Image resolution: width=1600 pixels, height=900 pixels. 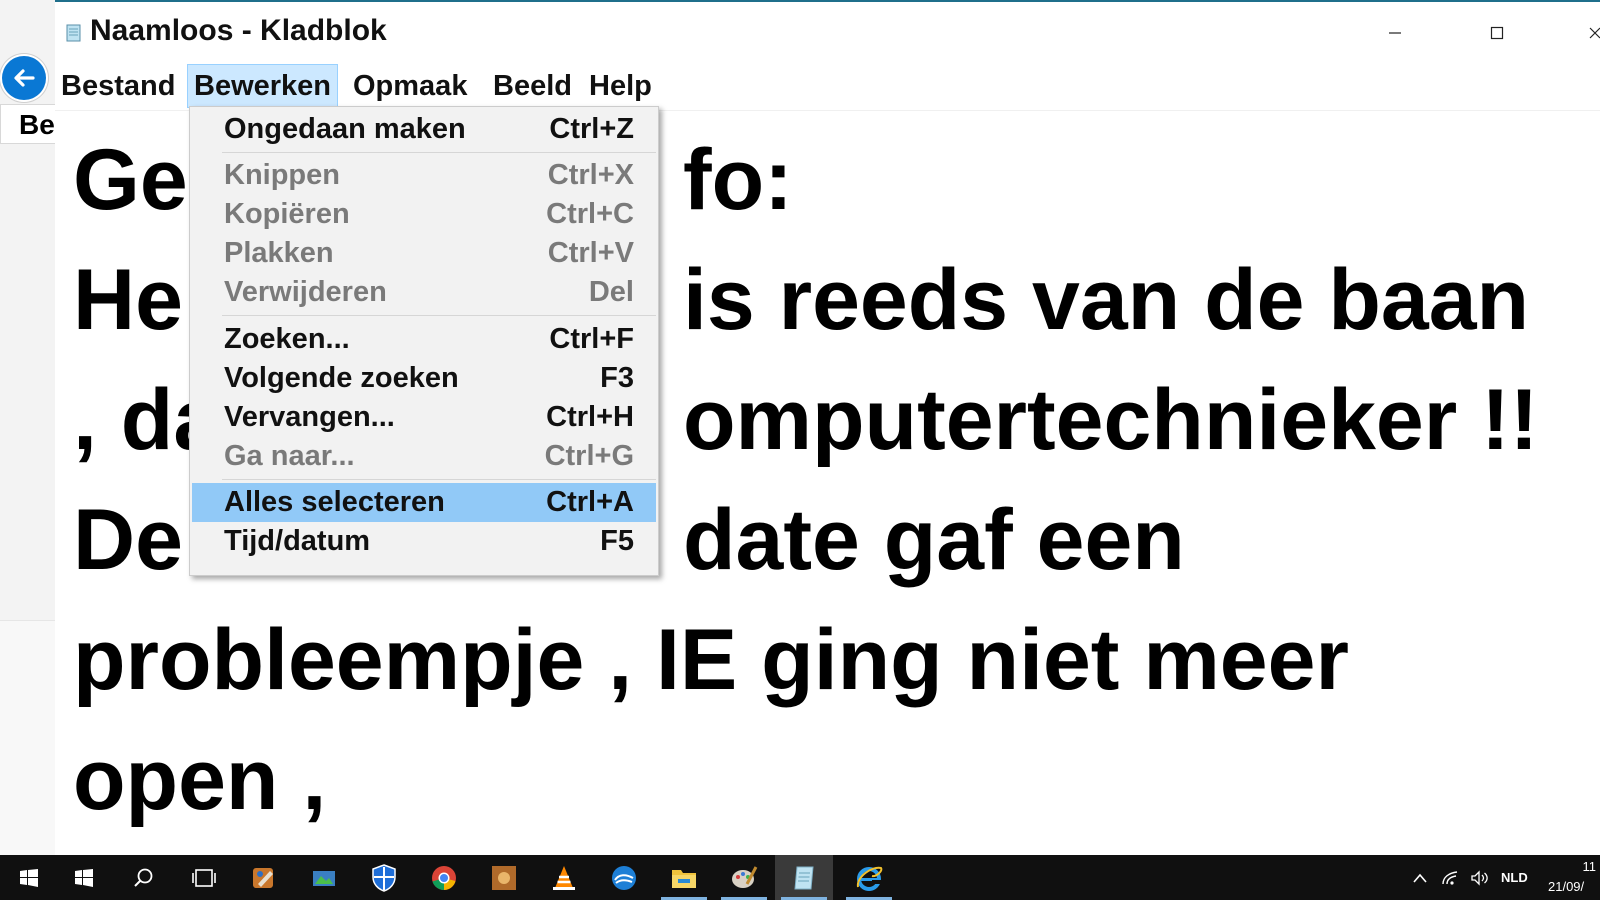 I want to click on menu-item-go-to: Ga naar... Ctrl+G, so click(x=424, y=456).